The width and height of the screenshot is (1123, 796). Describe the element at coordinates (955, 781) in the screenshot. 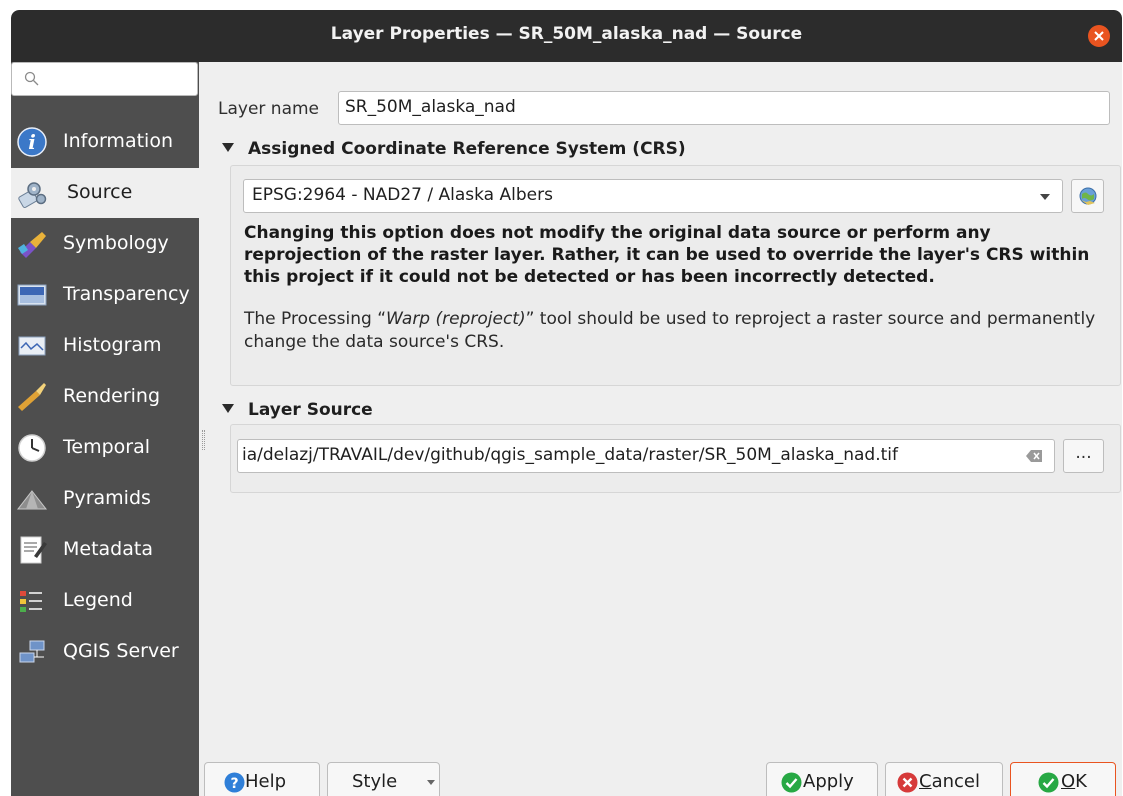

I see `cancel-label-rest: ancel` at that location.